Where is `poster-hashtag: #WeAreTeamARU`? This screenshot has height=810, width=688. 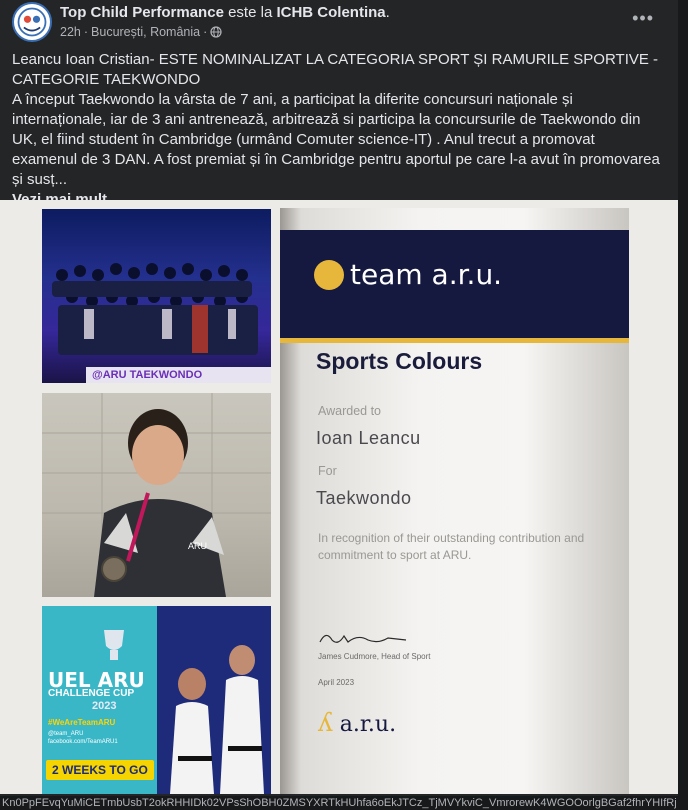
poster-hashtag: #WeAreTeamARU is located at coordinates (82, 722).